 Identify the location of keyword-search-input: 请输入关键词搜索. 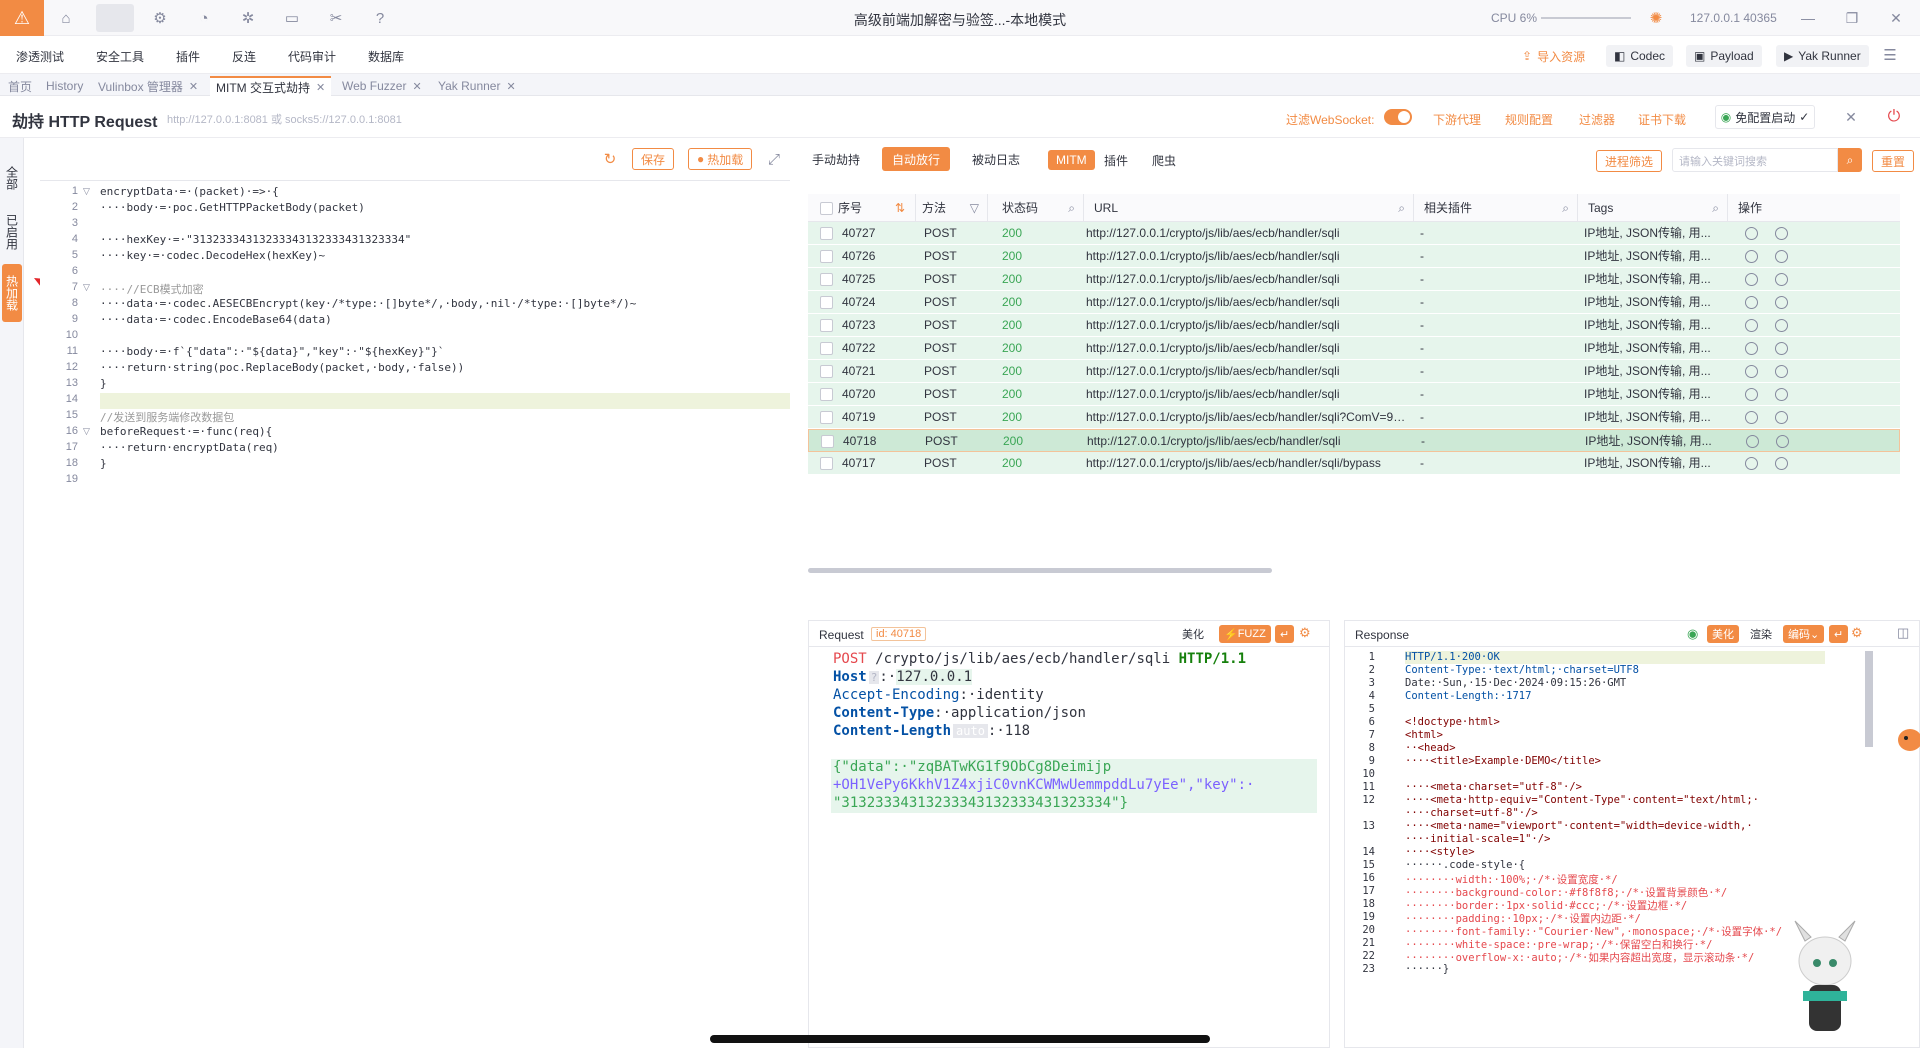
(1755, 160).